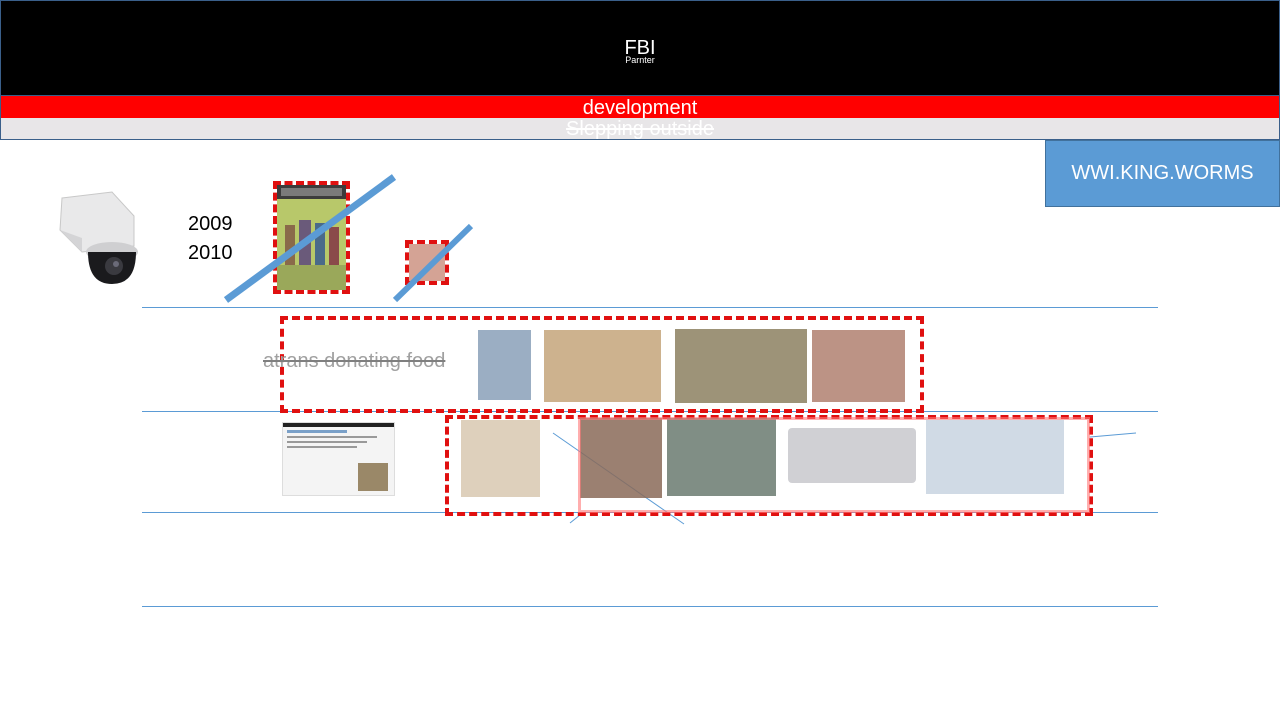 The width and height of the screenshot is (1280, 720). What do you see at coordinates (354, 361) in the screenshot?
I see `row2-text: atrans donating food` at bounding box center [354, 361].